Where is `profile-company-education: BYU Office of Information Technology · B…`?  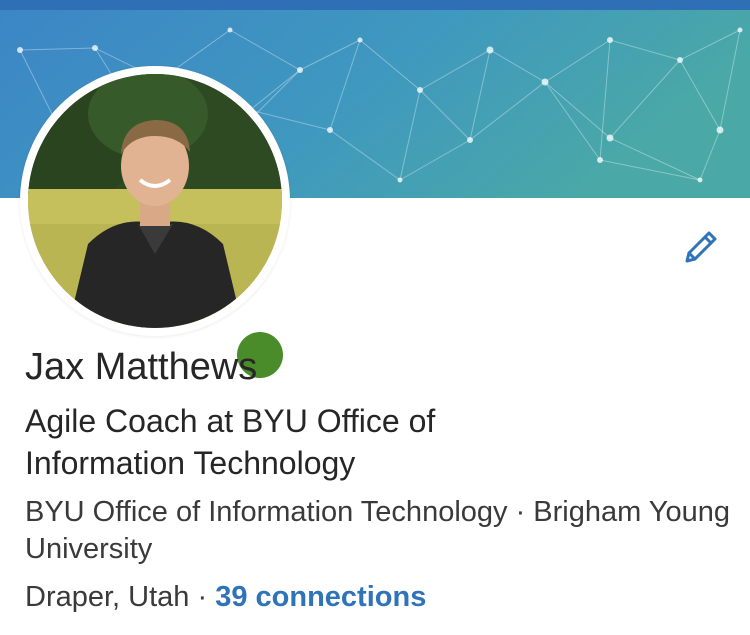
profile-company-education: BYU Office of Information Technology · B… is located at coordinates (378, 530).